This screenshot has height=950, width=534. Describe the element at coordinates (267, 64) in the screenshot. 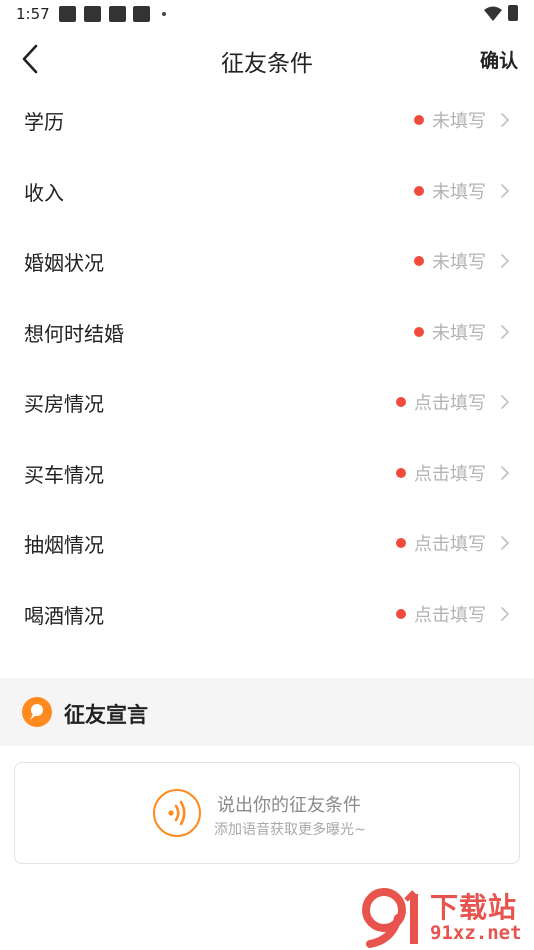

I see `page-title: 征友条件` at that location.